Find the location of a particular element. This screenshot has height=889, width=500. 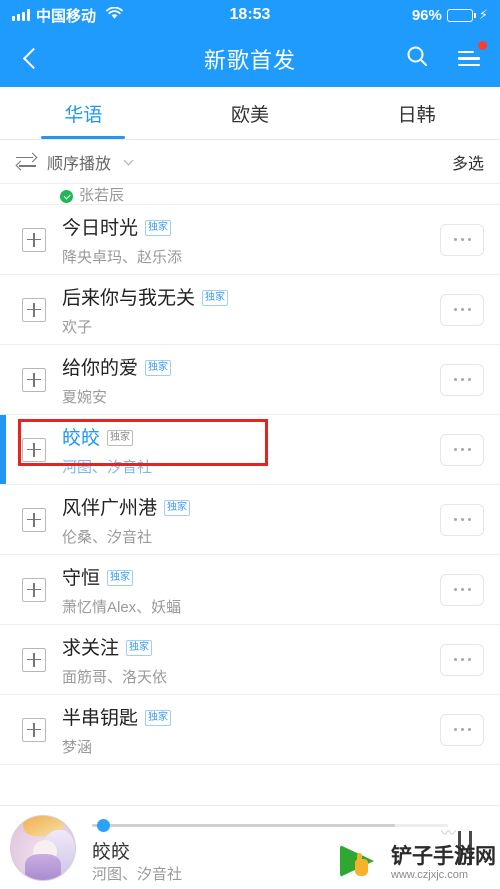

song-row: 半串钥匙 独家 梦涵 is located at coordinates (250, 730).